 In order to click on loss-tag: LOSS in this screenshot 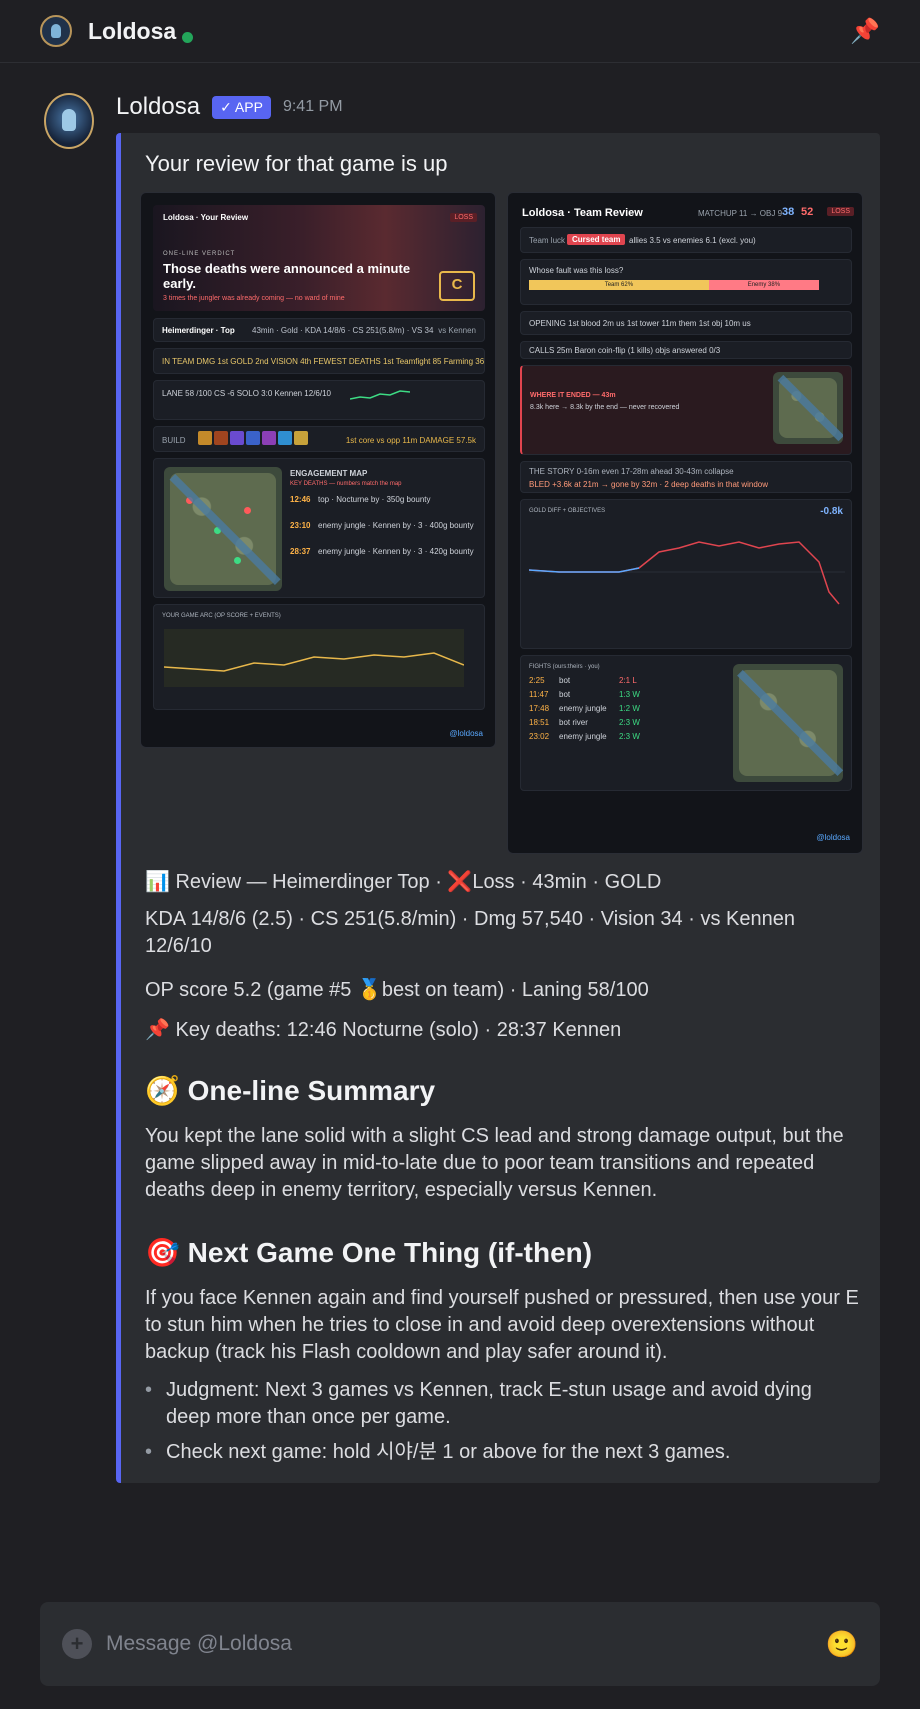, I will do `click(463, 217)`.